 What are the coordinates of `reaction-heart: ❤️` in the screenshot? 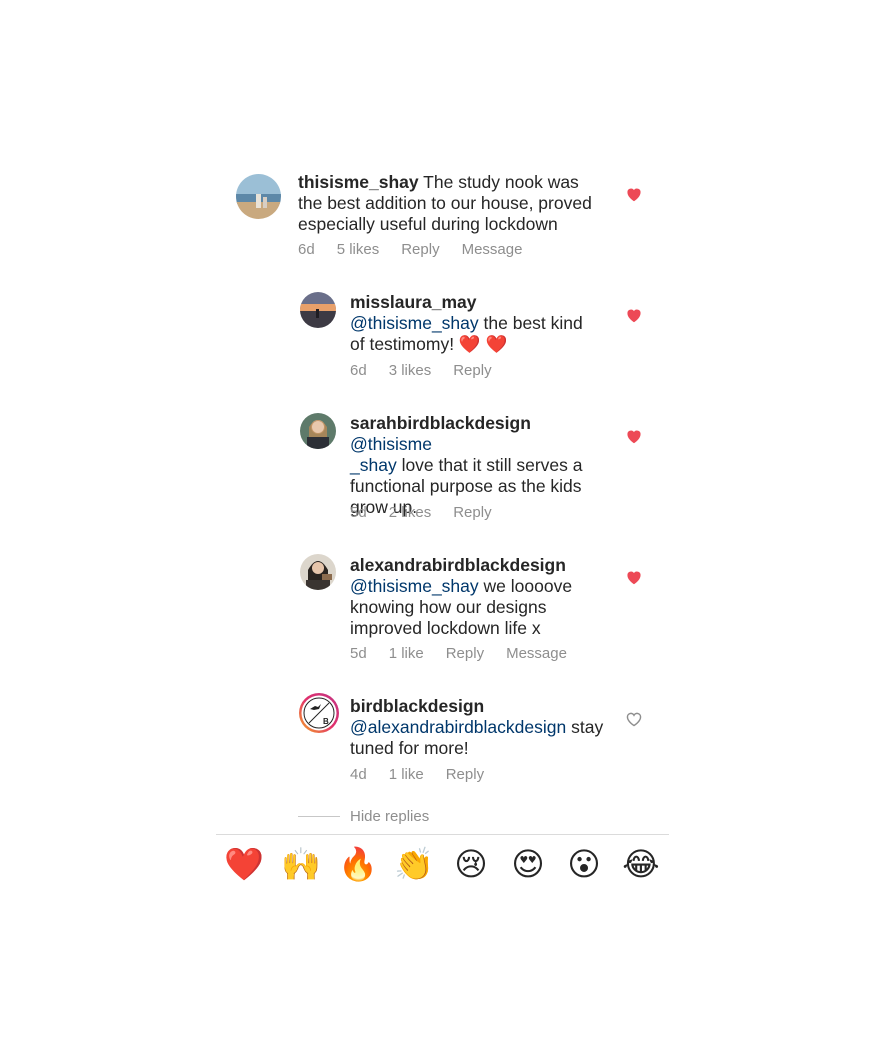 It's located at (244, 864).